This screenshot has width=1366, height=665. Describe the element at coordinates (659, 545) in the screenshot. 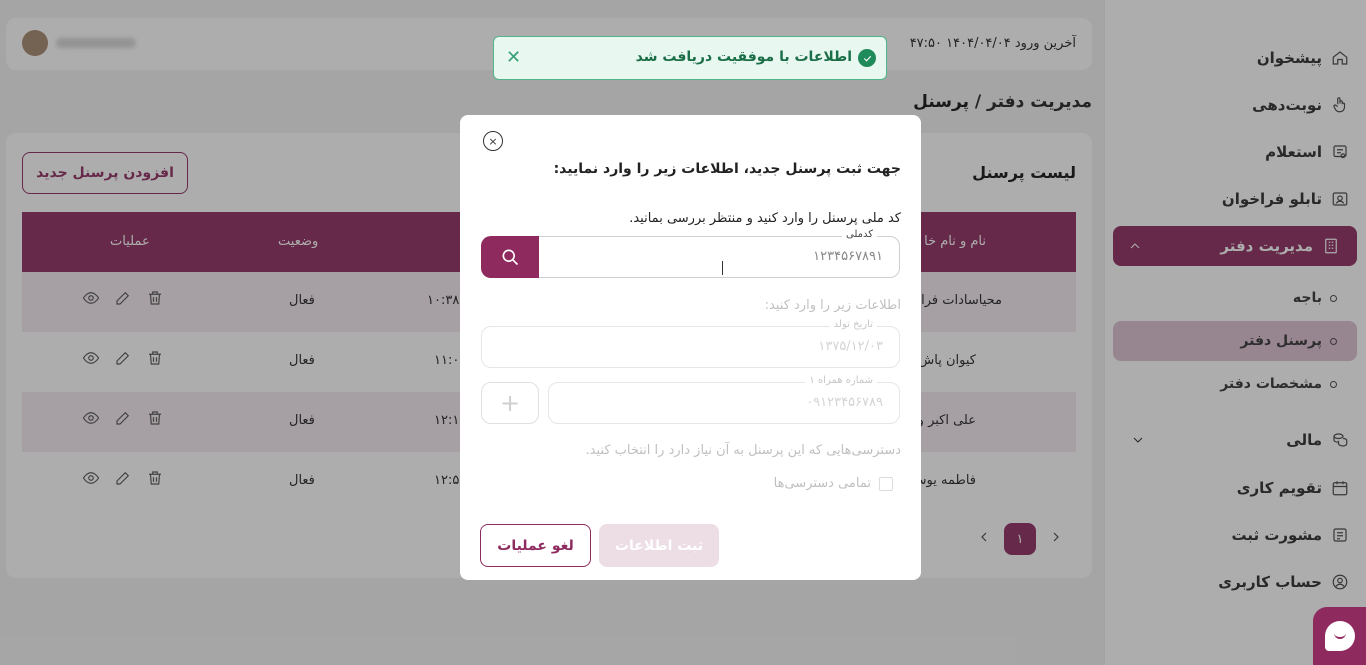

I see `submit-button: ثبت اطلاعات` at that location.